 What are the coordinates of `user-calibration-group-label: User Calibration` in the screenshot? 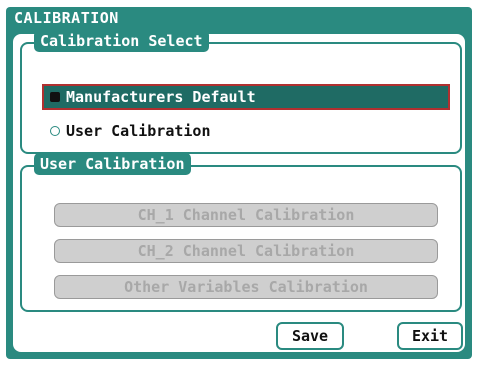 It's located at (112, 164).